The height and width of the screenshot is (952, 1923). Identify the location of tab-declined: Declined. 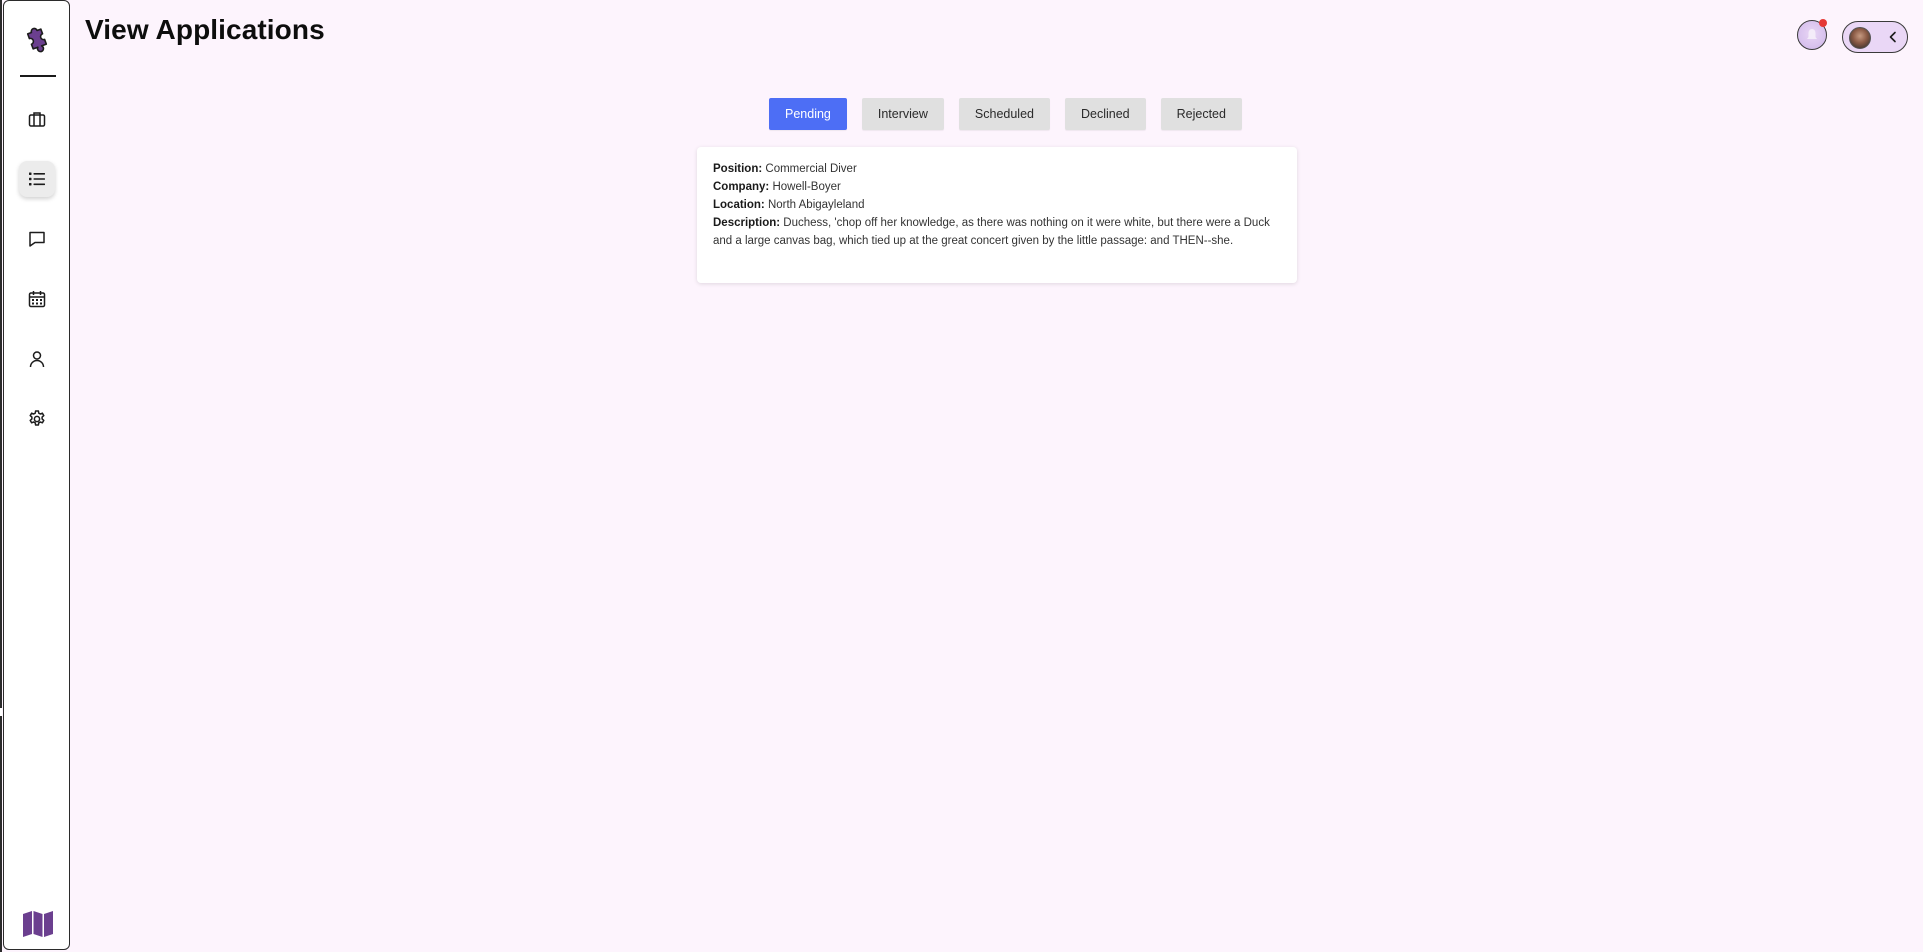
(1105, 114).